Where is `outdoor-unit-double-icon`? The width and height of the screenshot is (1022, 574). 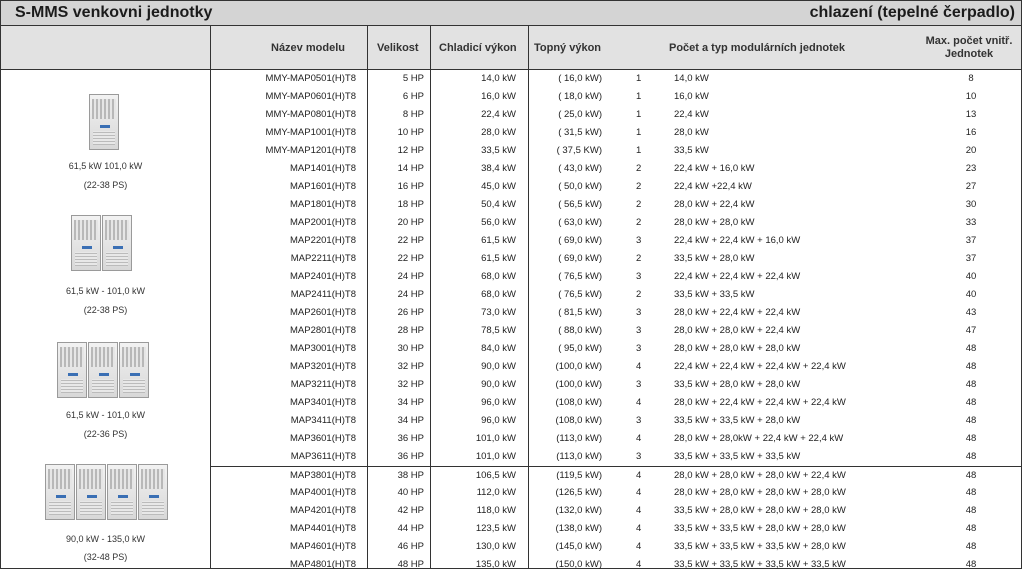 outdoor-unit-double-icon is located at coordinates (101, 243).